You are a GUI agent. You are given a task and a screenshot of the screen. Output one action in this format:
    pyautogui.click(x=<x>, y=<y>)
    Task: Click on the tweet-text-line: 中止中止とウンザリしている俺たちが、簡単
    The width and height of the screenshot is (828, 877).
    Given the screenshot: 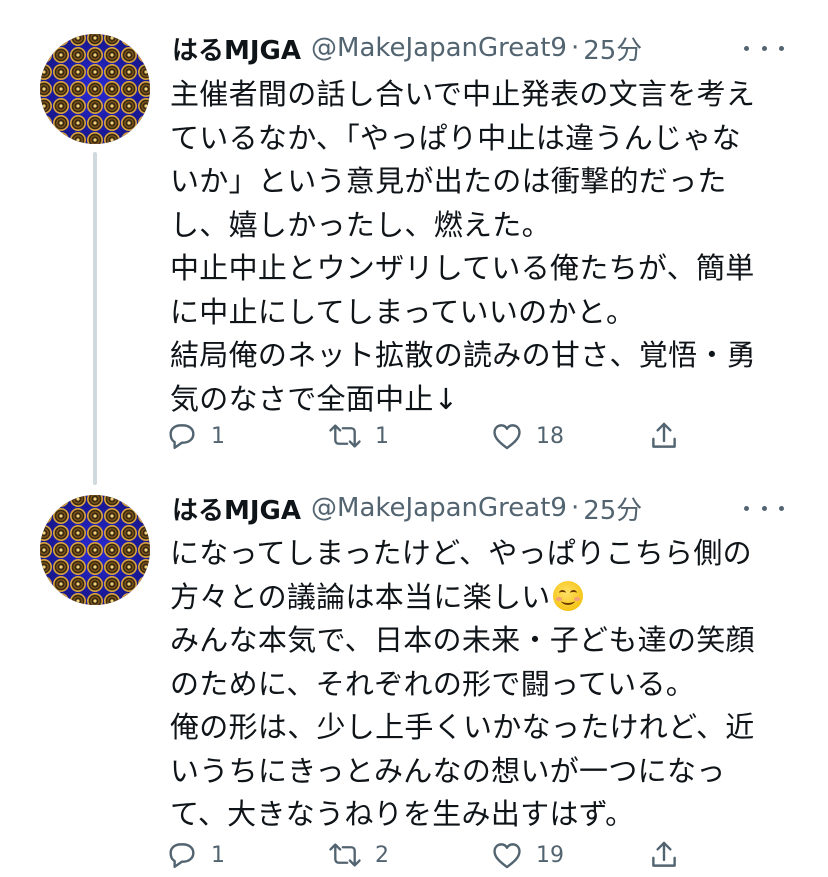 What is the action you would take?
    pyautogui.click(x=462, y=268)
    